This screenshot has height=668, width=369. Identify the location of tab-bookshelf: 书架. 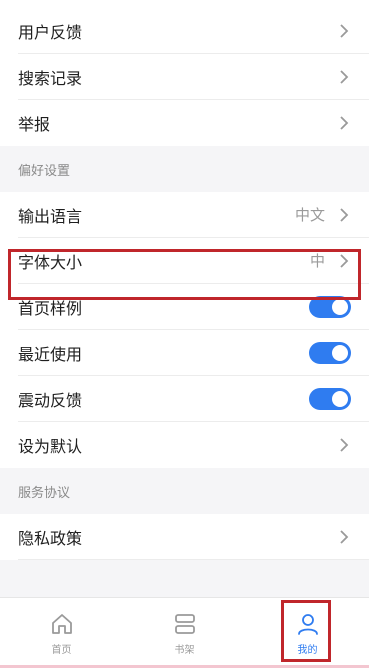
(184, 633).